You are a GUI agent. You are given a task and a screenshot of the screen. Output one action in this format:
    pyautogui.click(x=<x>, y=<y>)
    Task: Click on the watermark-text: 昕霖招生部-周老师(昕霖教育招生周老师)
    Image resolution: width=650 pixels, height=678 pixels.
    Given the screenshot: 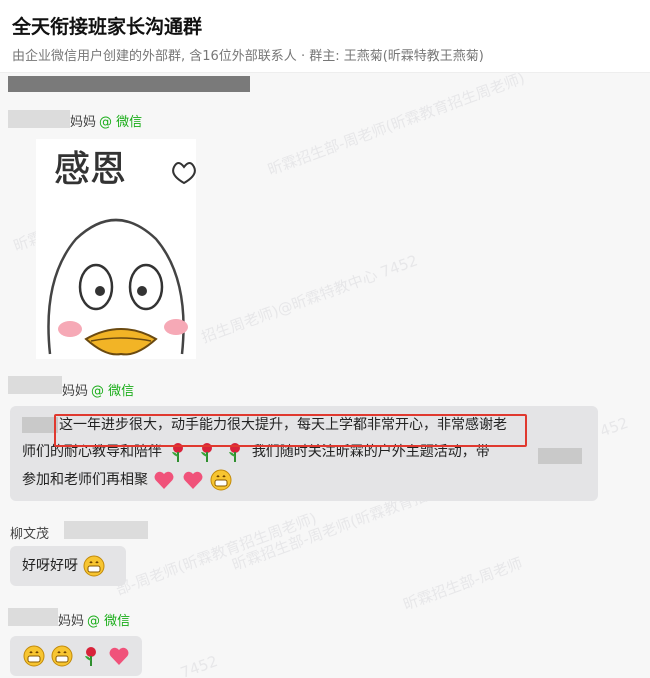 What is the action you would take?
    pyautogui.click(x=396, y=126)
    